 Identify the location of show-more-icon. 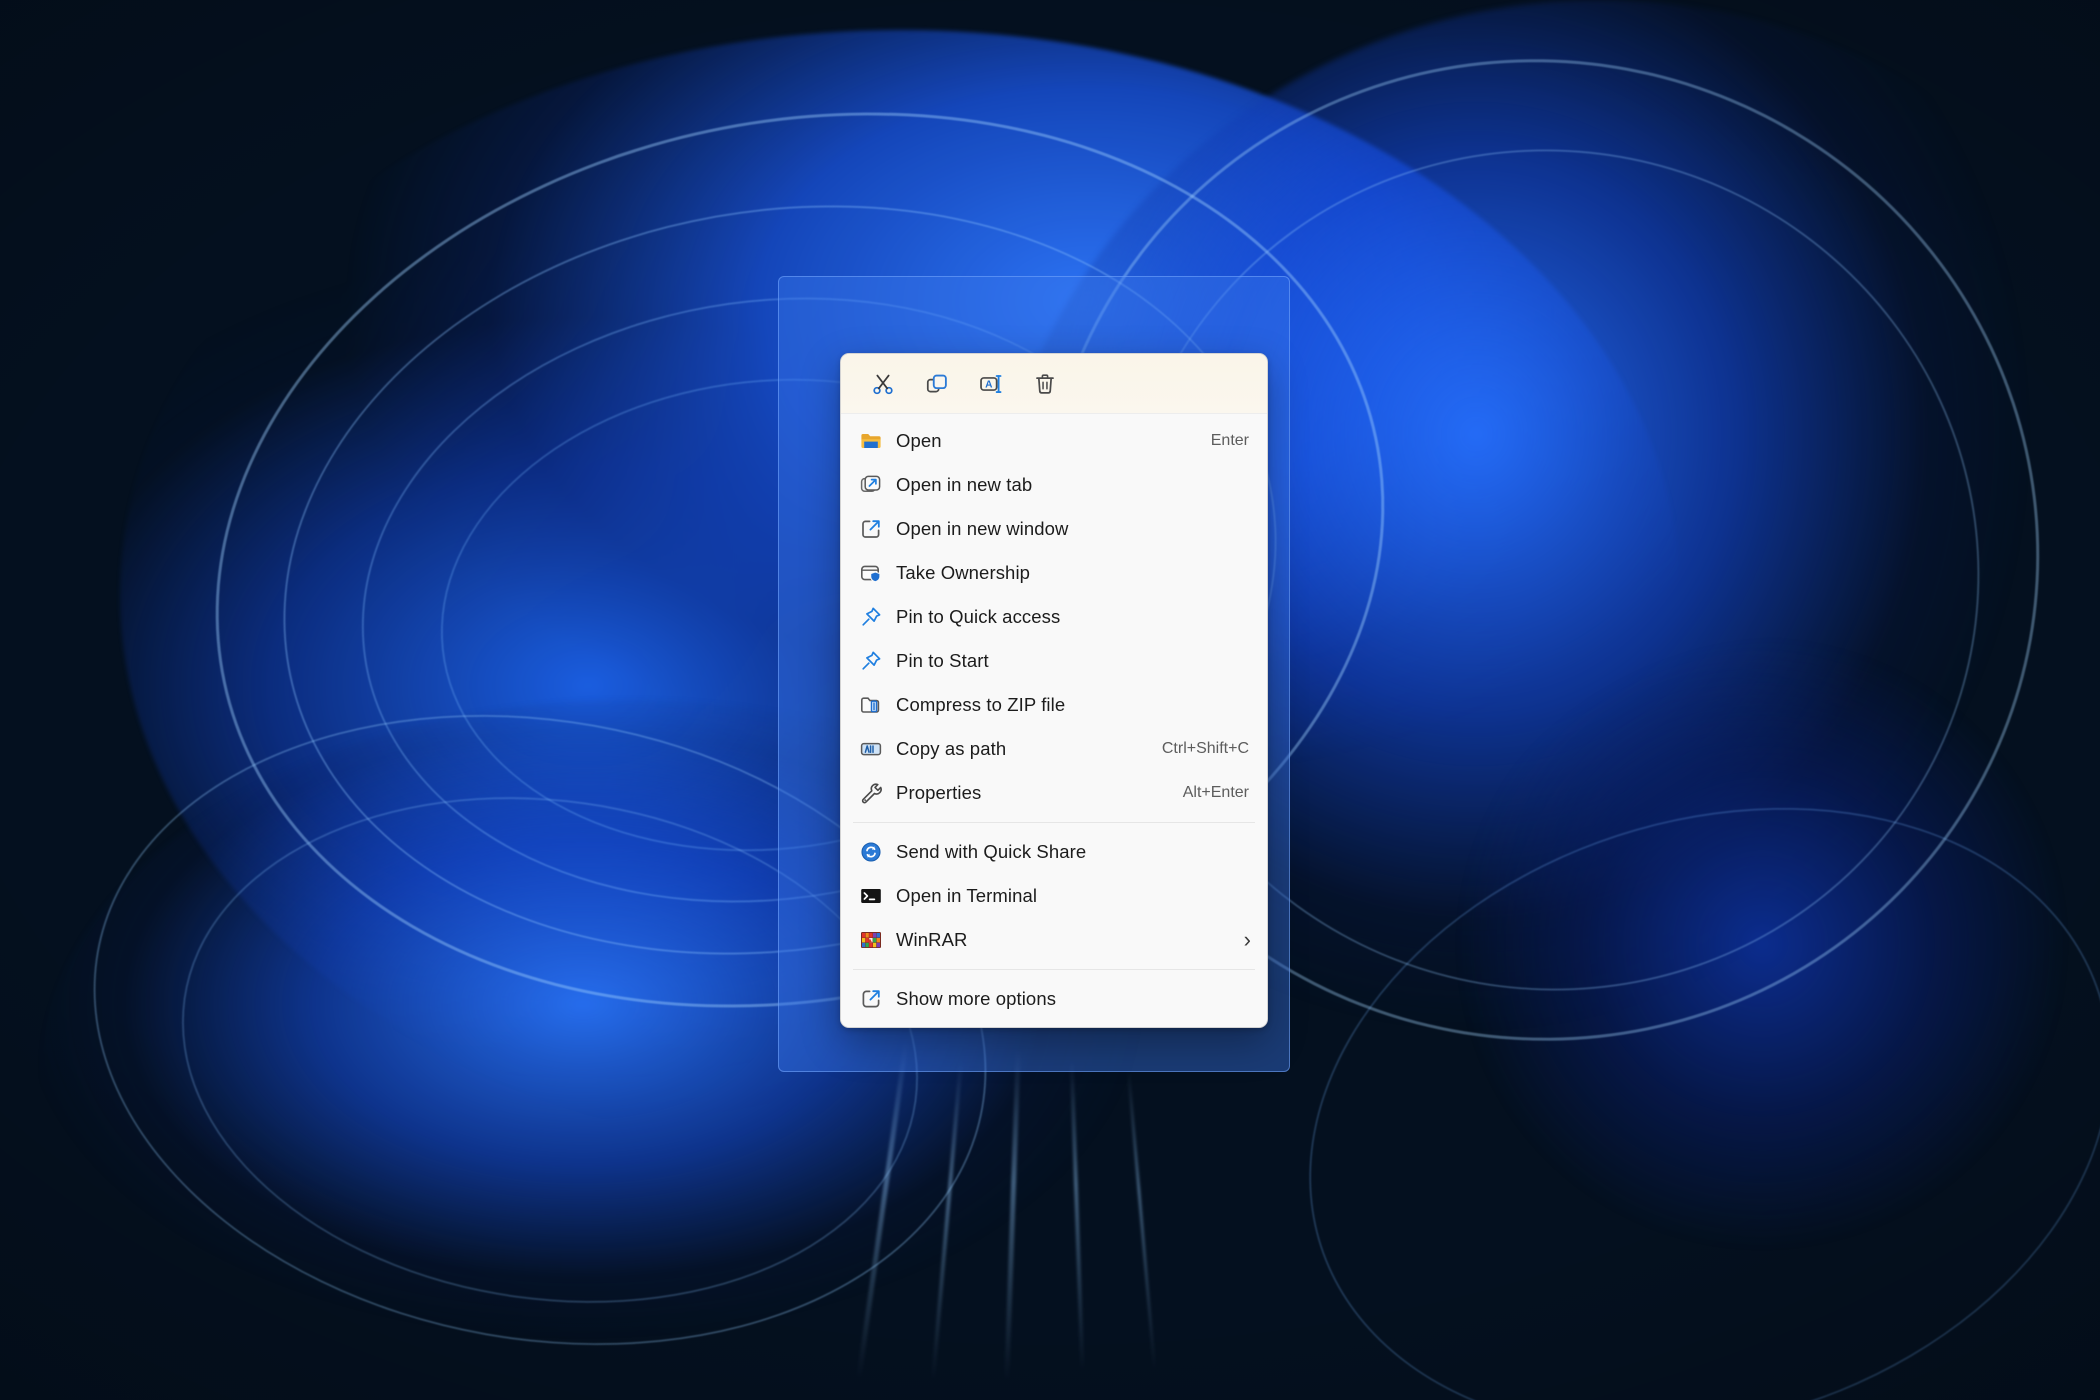
(871, 999).